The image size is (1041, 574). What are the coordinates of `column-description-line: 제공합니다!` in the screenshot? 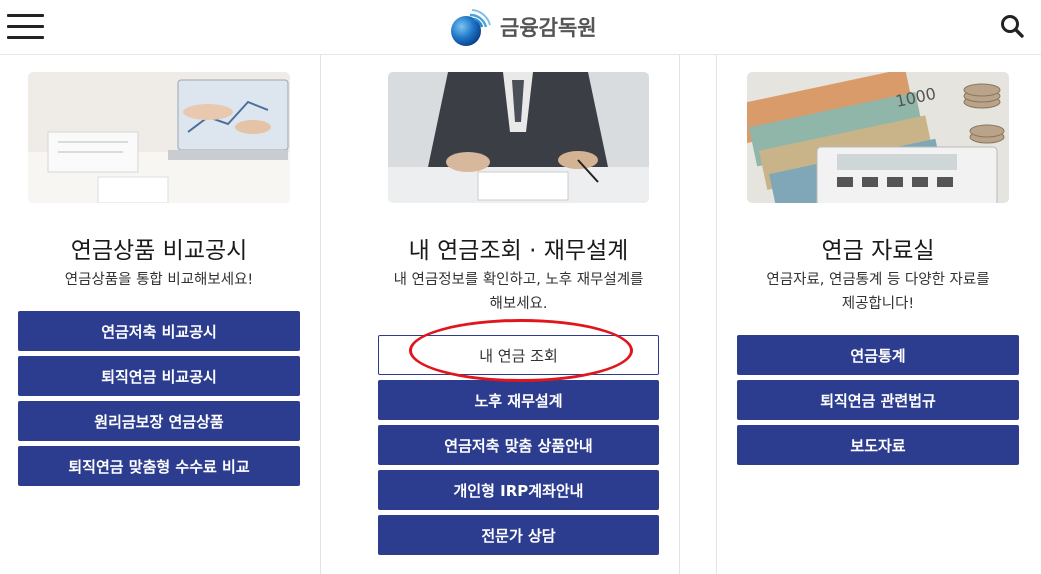 It's located at (878, 304).